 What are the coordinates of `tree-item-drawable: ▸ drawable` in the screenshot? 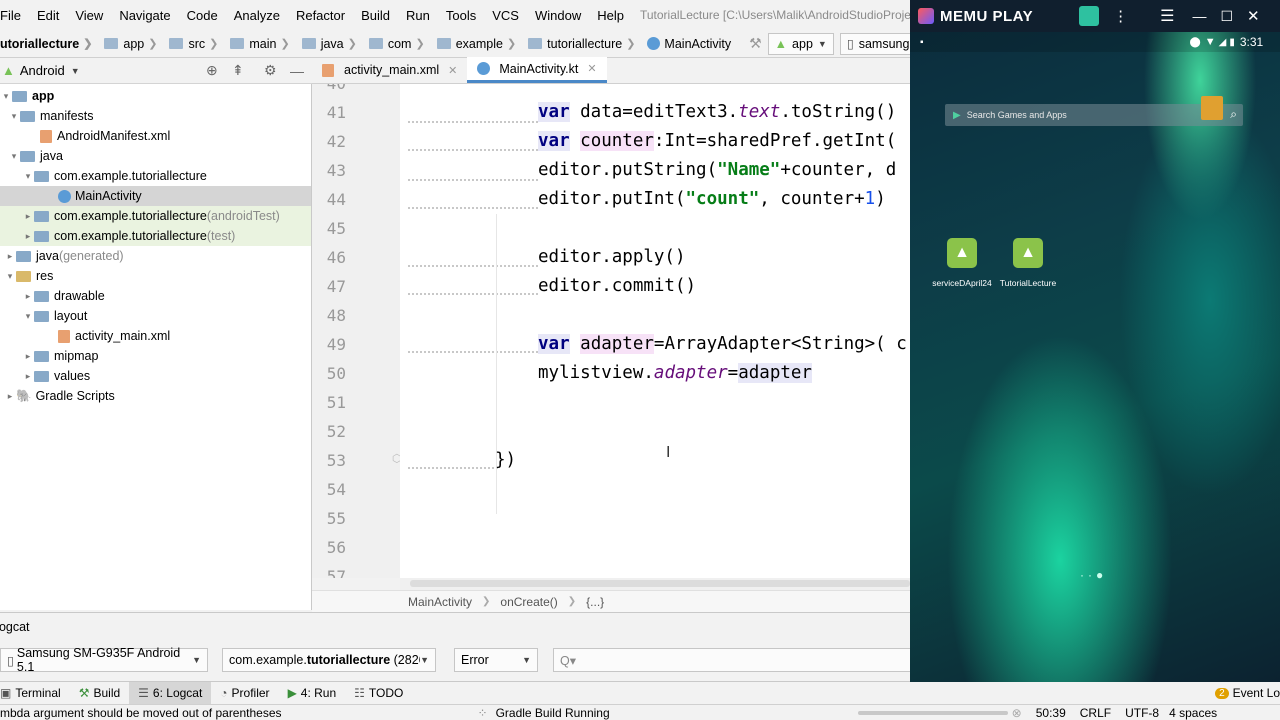 It's located at (155, 296).